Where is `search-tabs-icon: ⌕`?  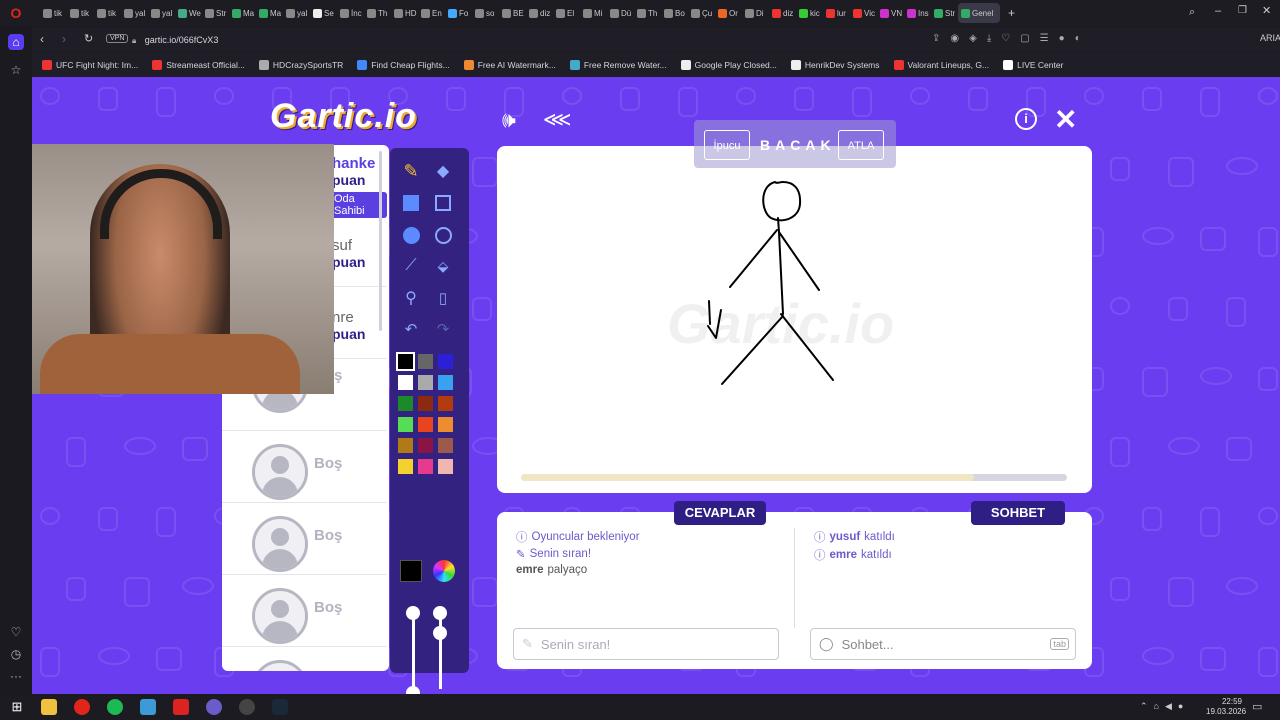
search-tabs-icon: ⌕ is located at coordinates (1192, 12).